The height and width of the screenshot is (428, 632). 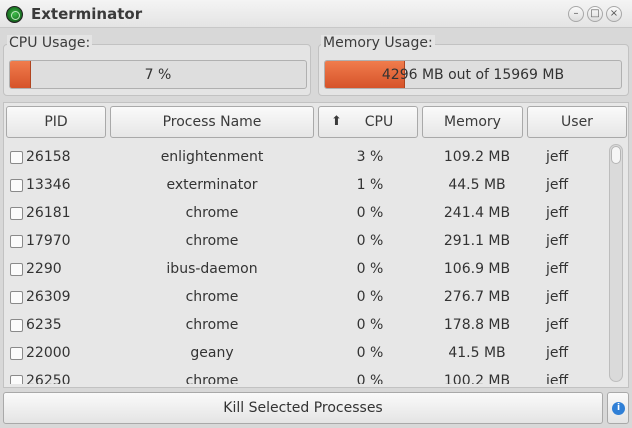 I want to click on memory-cell: 44.5 MB, so click(x=477, y=185).